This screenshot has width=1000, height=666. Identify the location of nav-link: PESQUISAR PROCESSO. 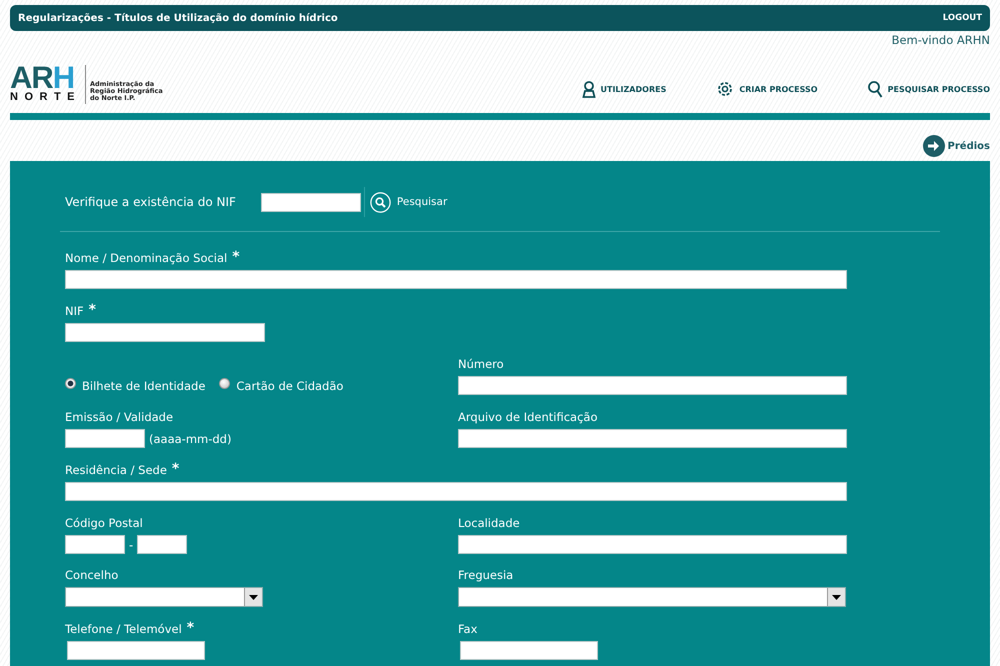
(929, 89).